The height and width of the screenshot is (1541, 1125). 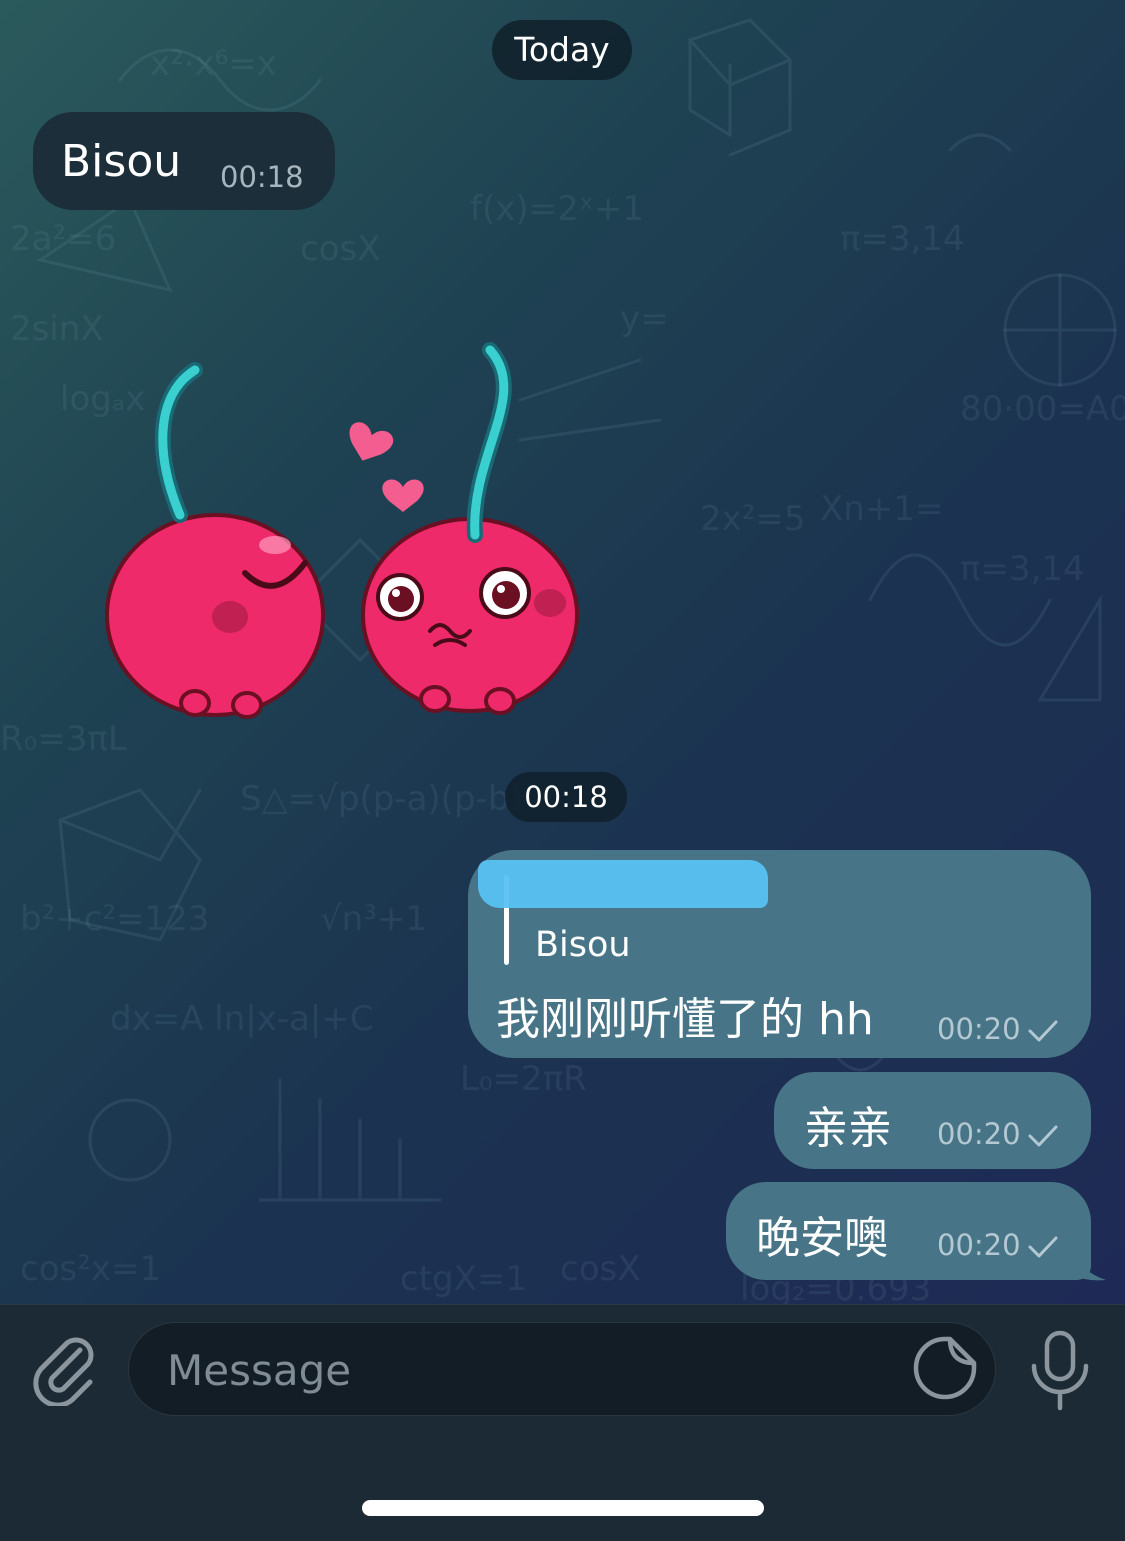 I want to click on message-input-container, so click(x=562, y=1369).